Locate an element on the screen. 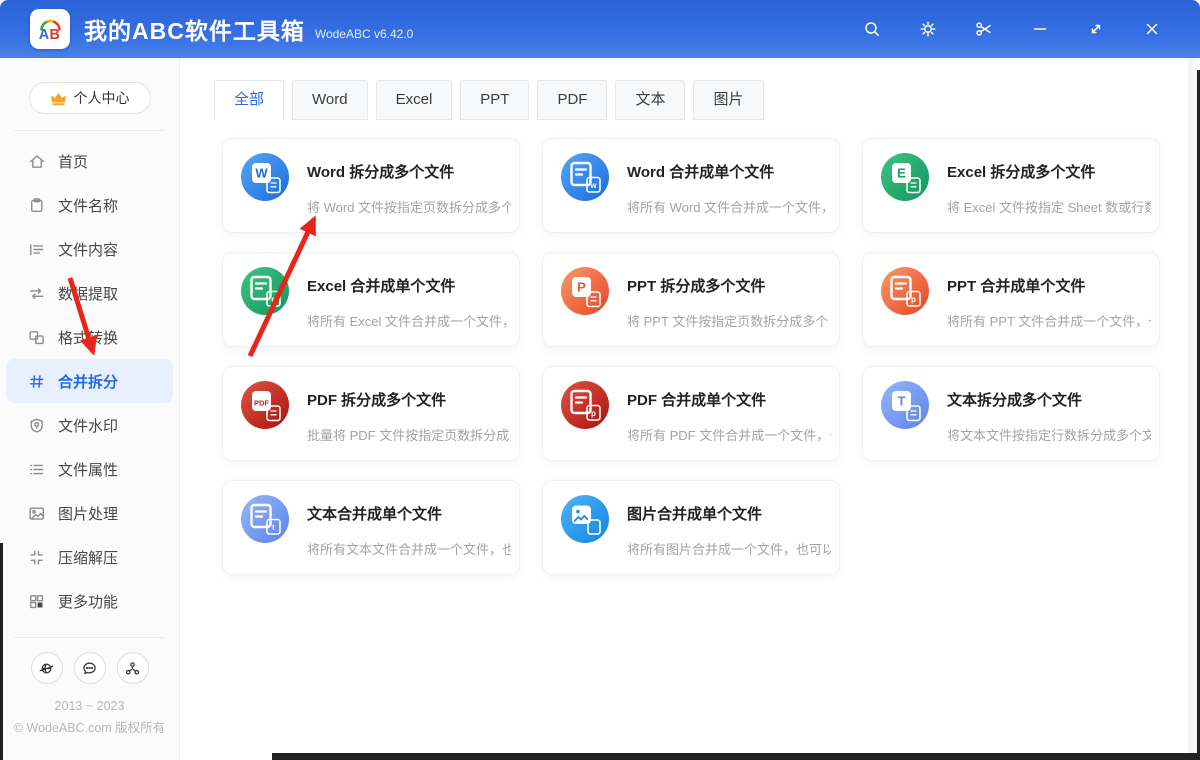 The height and width of the screenshot is (760, 1200). share-icon is located at coordinates (132, 668).